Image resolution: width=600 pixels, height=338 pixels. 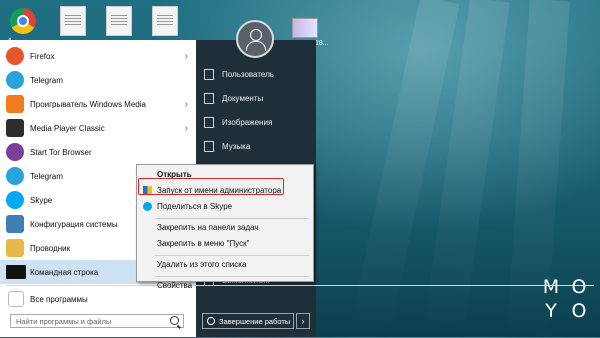 I want to click on user-avatar, so click(x=255, y=39).